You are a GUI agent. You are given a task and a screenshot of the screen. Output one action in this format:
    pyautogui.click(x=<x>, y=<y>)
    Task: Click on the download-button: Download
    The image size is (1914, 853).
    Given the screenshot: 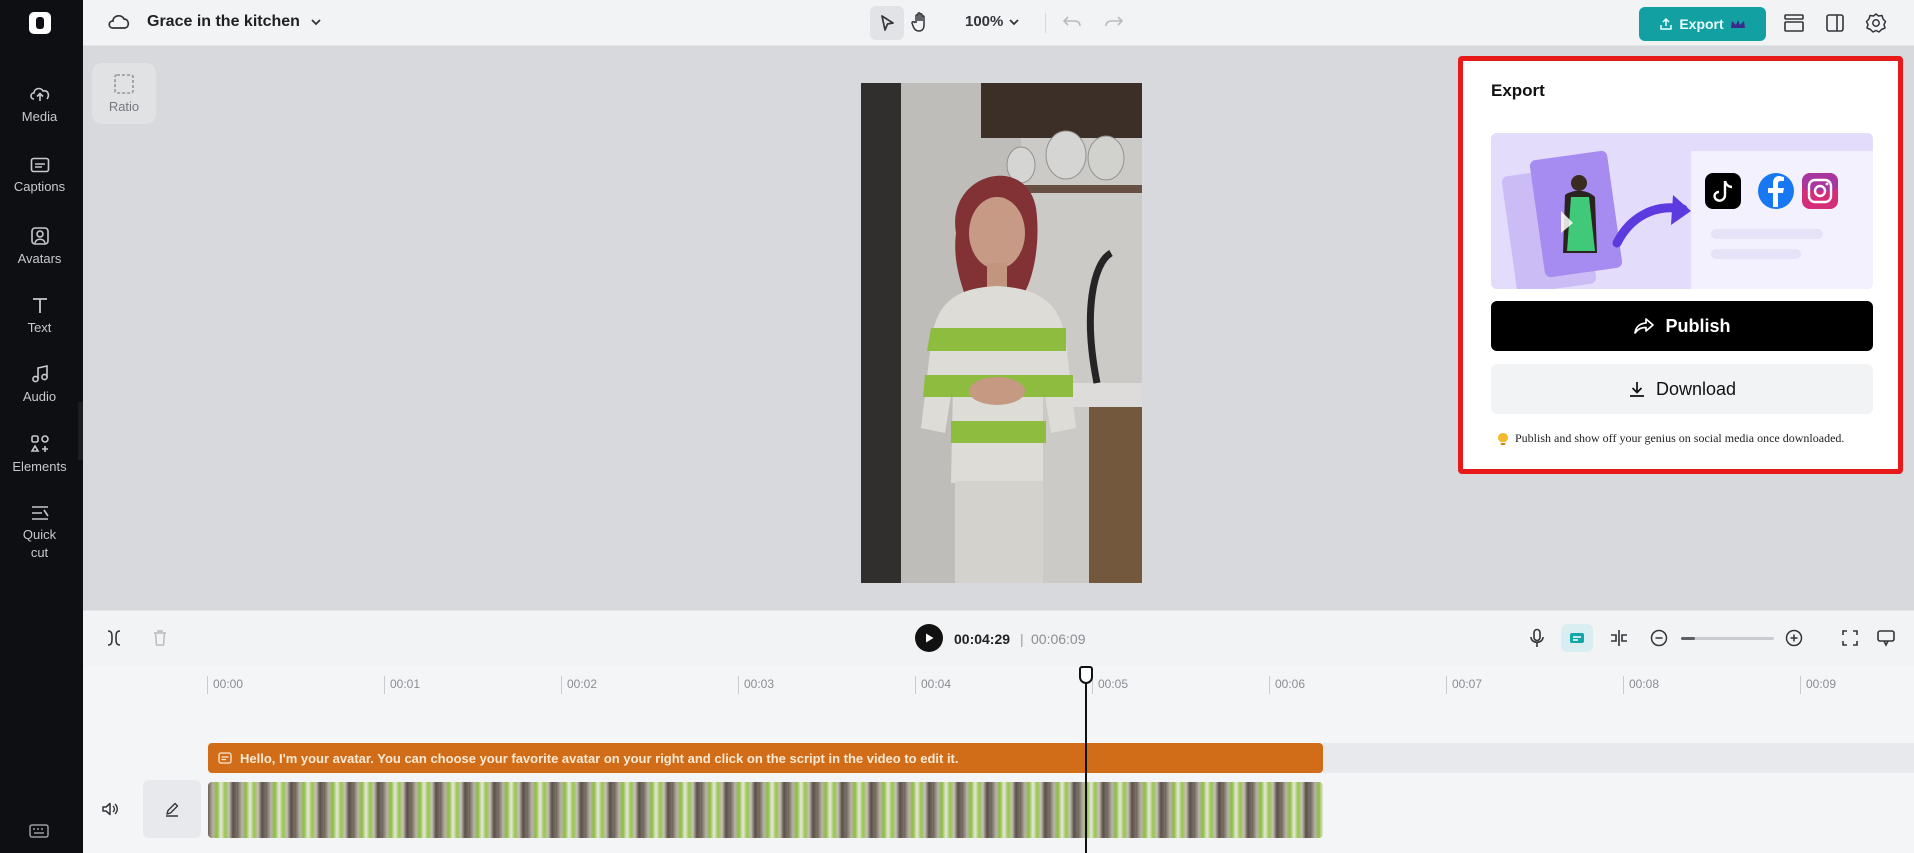 What is the action you would take?
    pyautogui.click(x=1682, y=389)
    